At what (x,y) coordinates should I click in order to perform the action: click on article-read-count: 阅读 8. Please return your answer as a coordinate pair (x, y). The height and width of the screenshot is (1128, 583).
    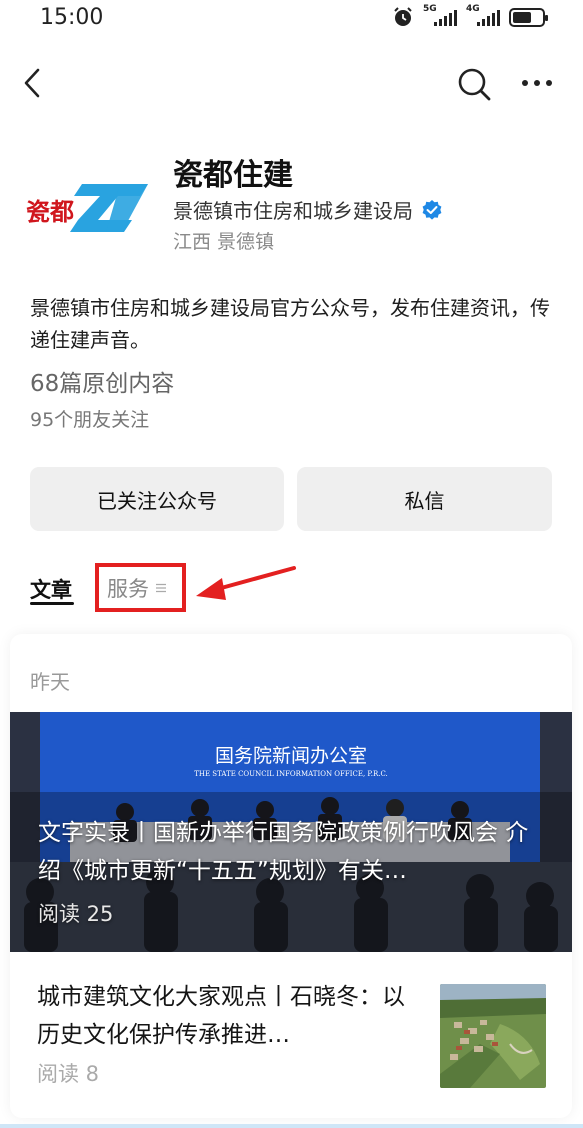
    Looking at the image, I should click on (68, 1074).